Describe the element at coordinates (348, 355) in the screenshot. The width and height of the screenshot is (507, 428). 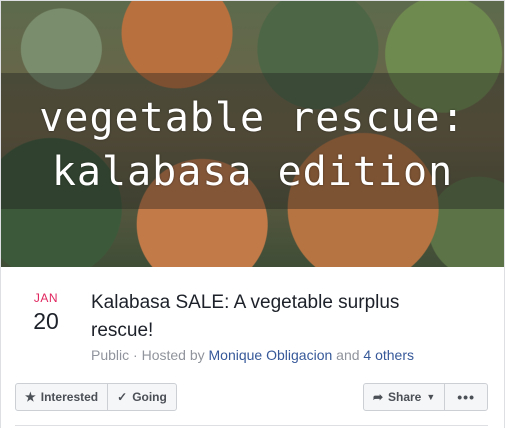
I see `and-label: and` at that location.